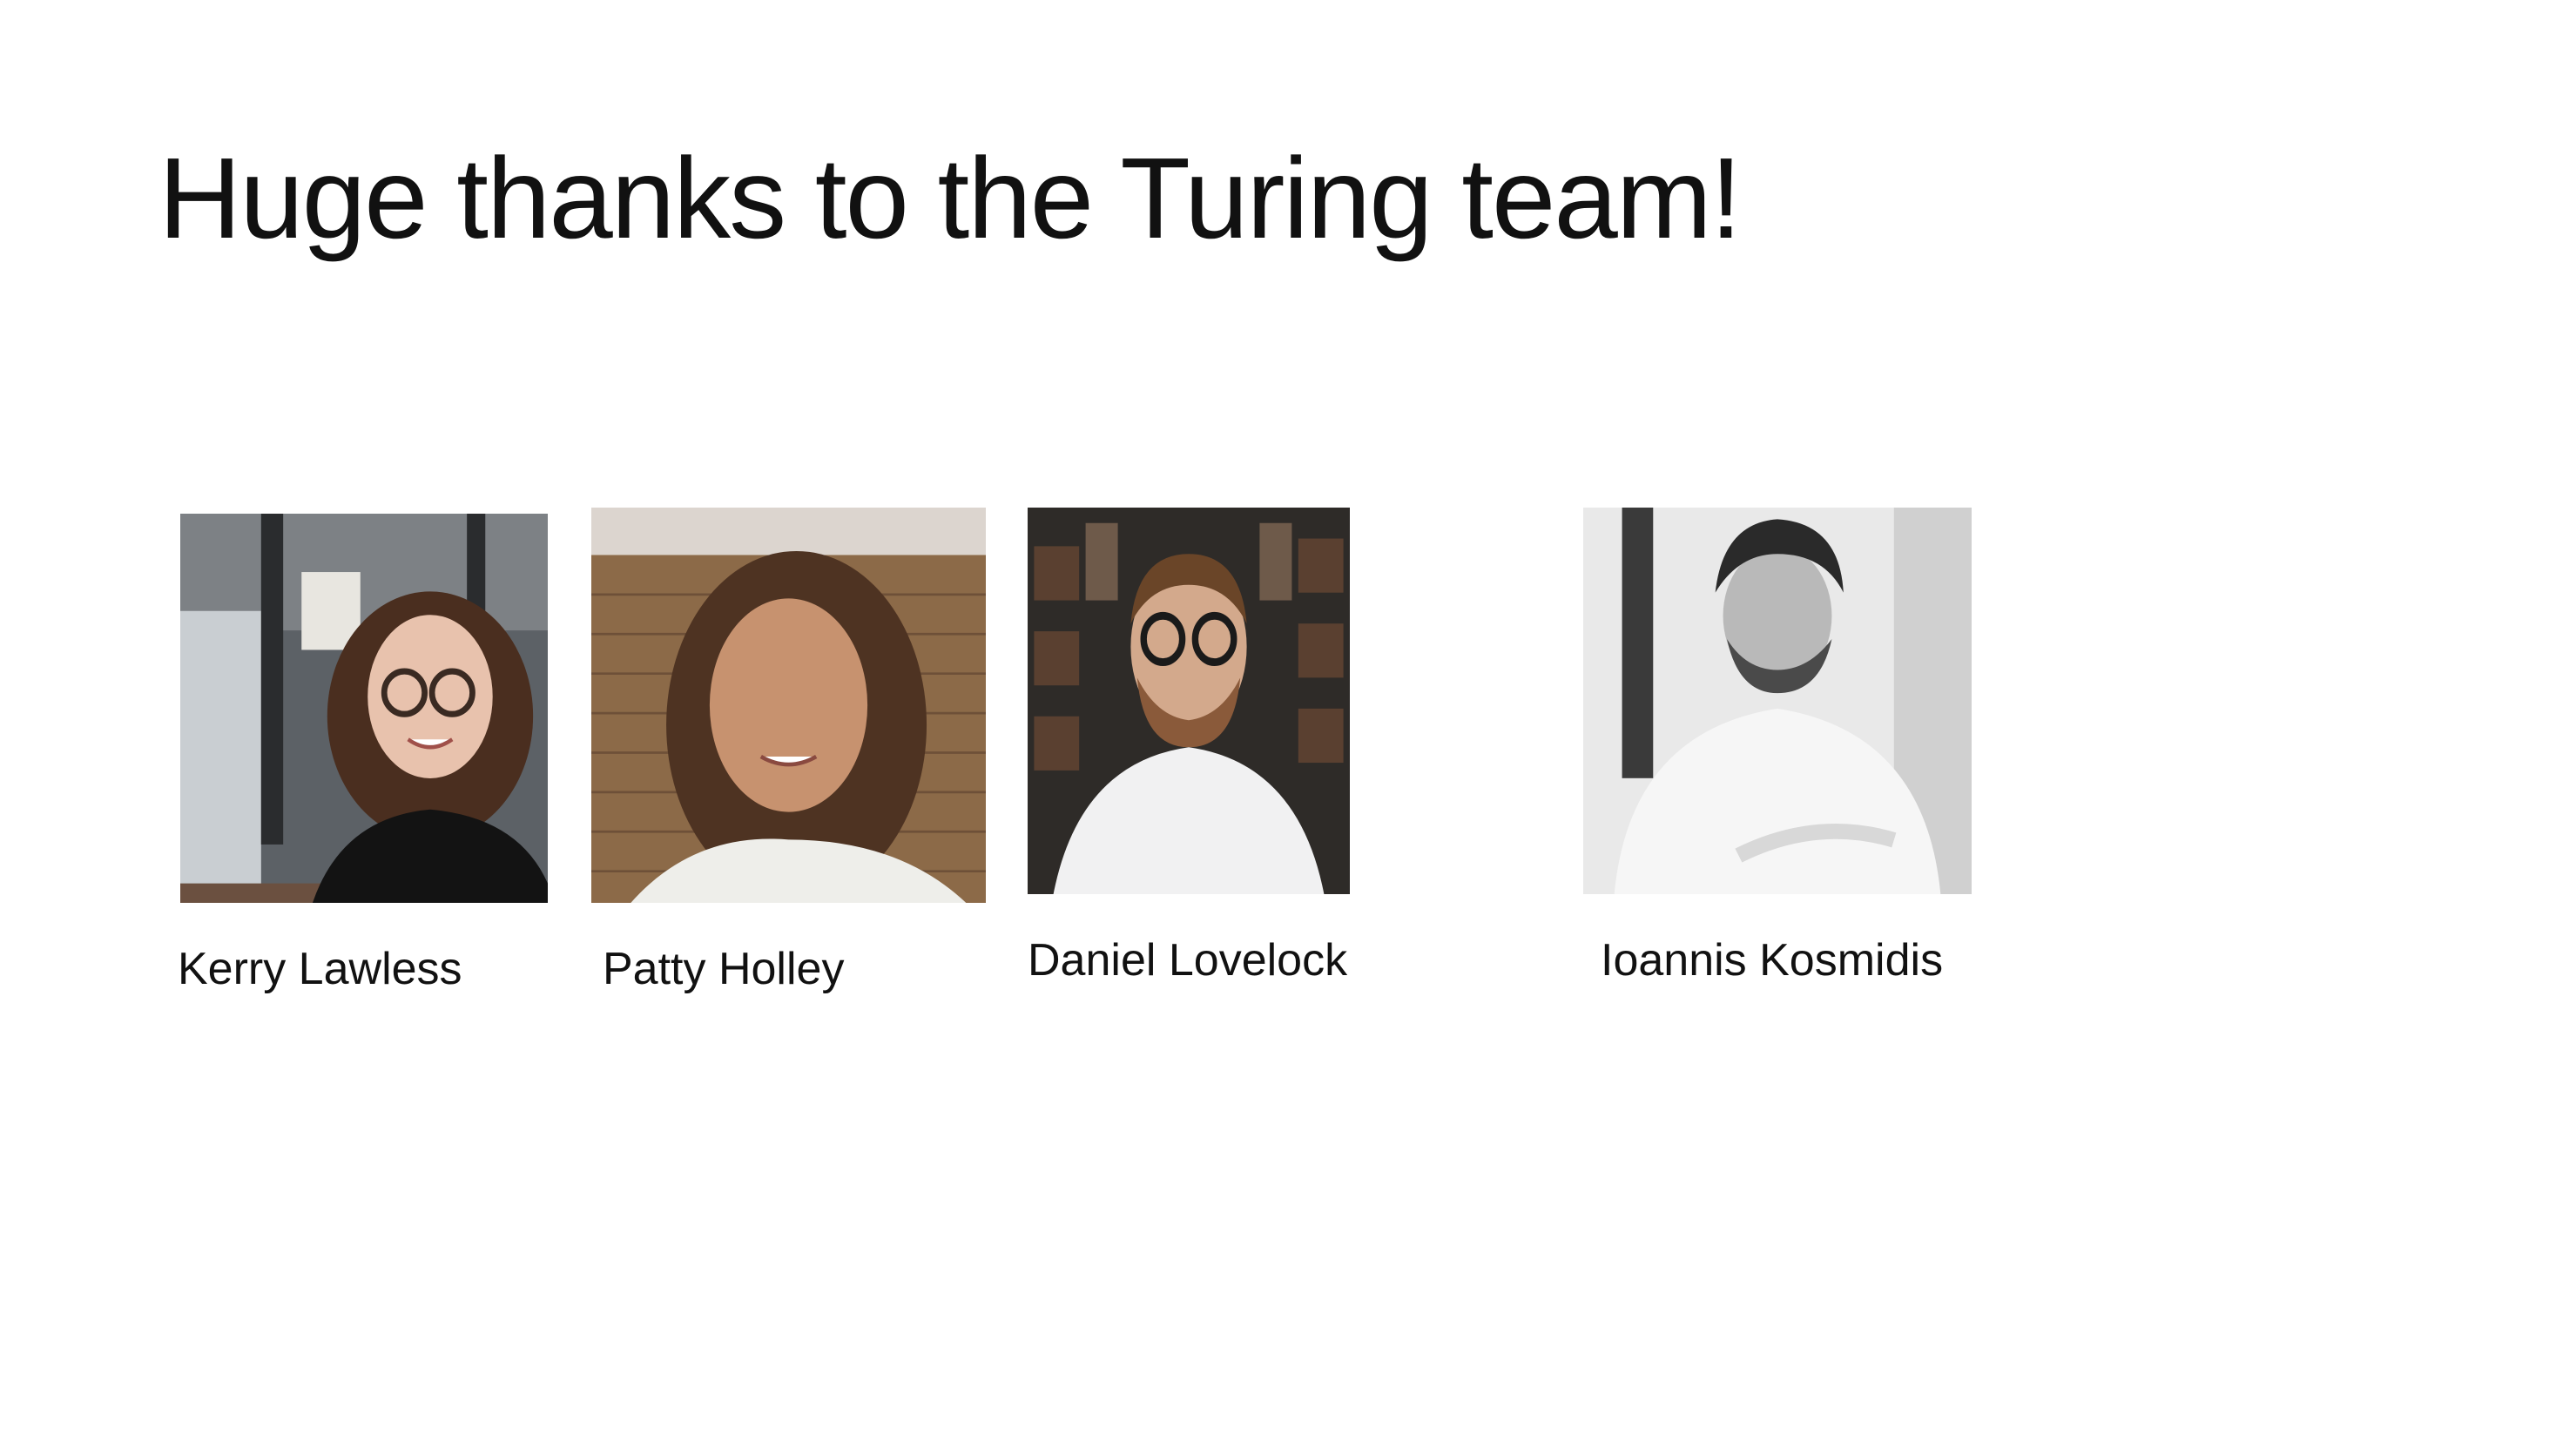 The height and width of the screenshot is (1447, 2576). I want to click on team-member-photo-kerry-lawless, so click(364, 708).